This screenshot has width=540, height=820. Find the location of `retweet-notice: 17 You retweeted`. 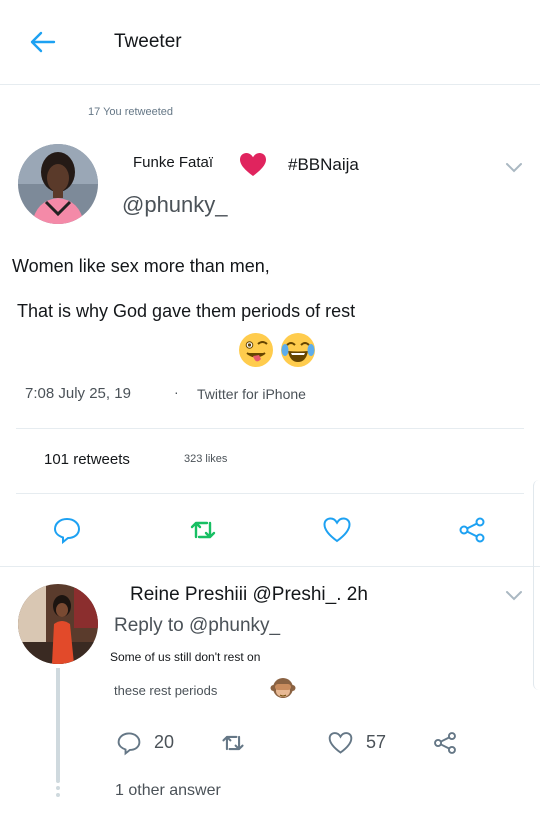

retweet-notice: 17 You retweeted is located at coordinates (131, 112).